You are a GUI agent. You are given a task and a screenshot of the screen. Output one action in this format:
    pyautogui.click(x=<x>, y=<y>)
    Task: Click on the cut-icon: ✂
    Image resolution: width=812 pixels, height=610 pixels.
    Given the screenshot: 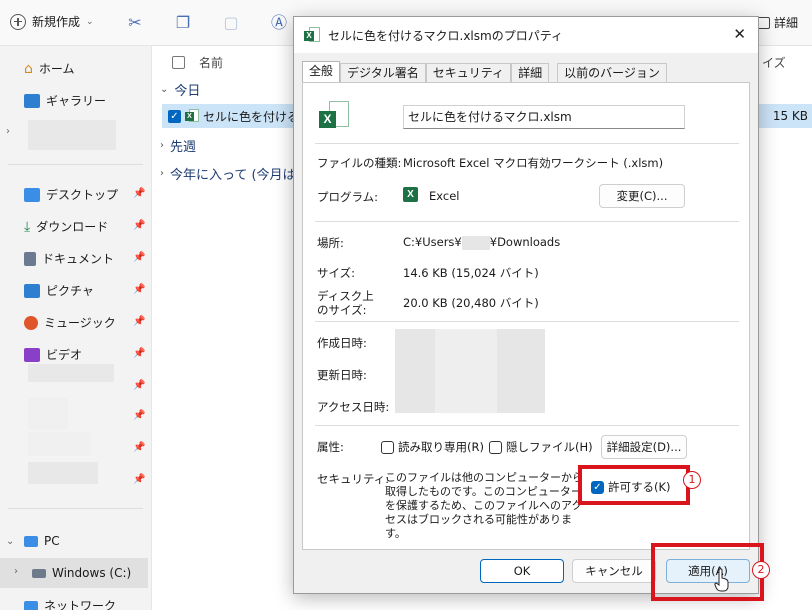 What is the action you would take?
    pyautogui.click(x=135, y=23)
    